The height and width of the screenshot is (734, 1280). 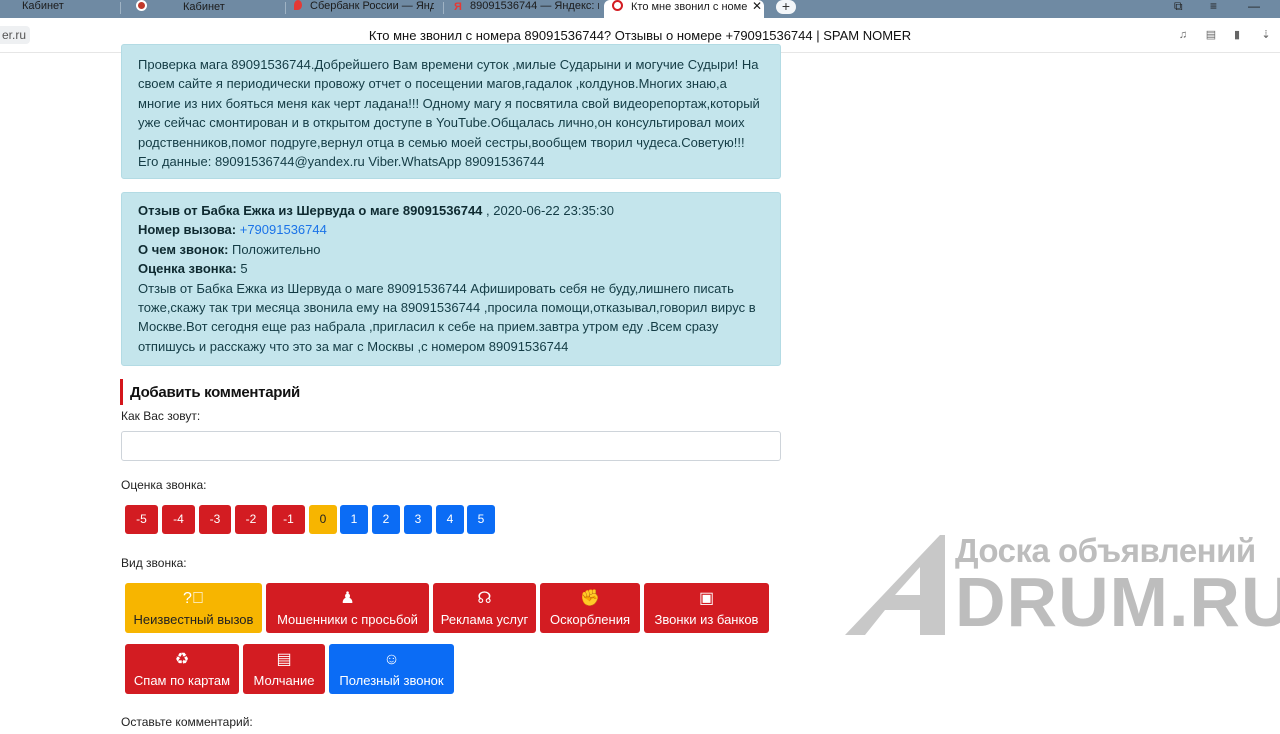 I want to click on rating-button-0: 0, so click(x=323, y=519).